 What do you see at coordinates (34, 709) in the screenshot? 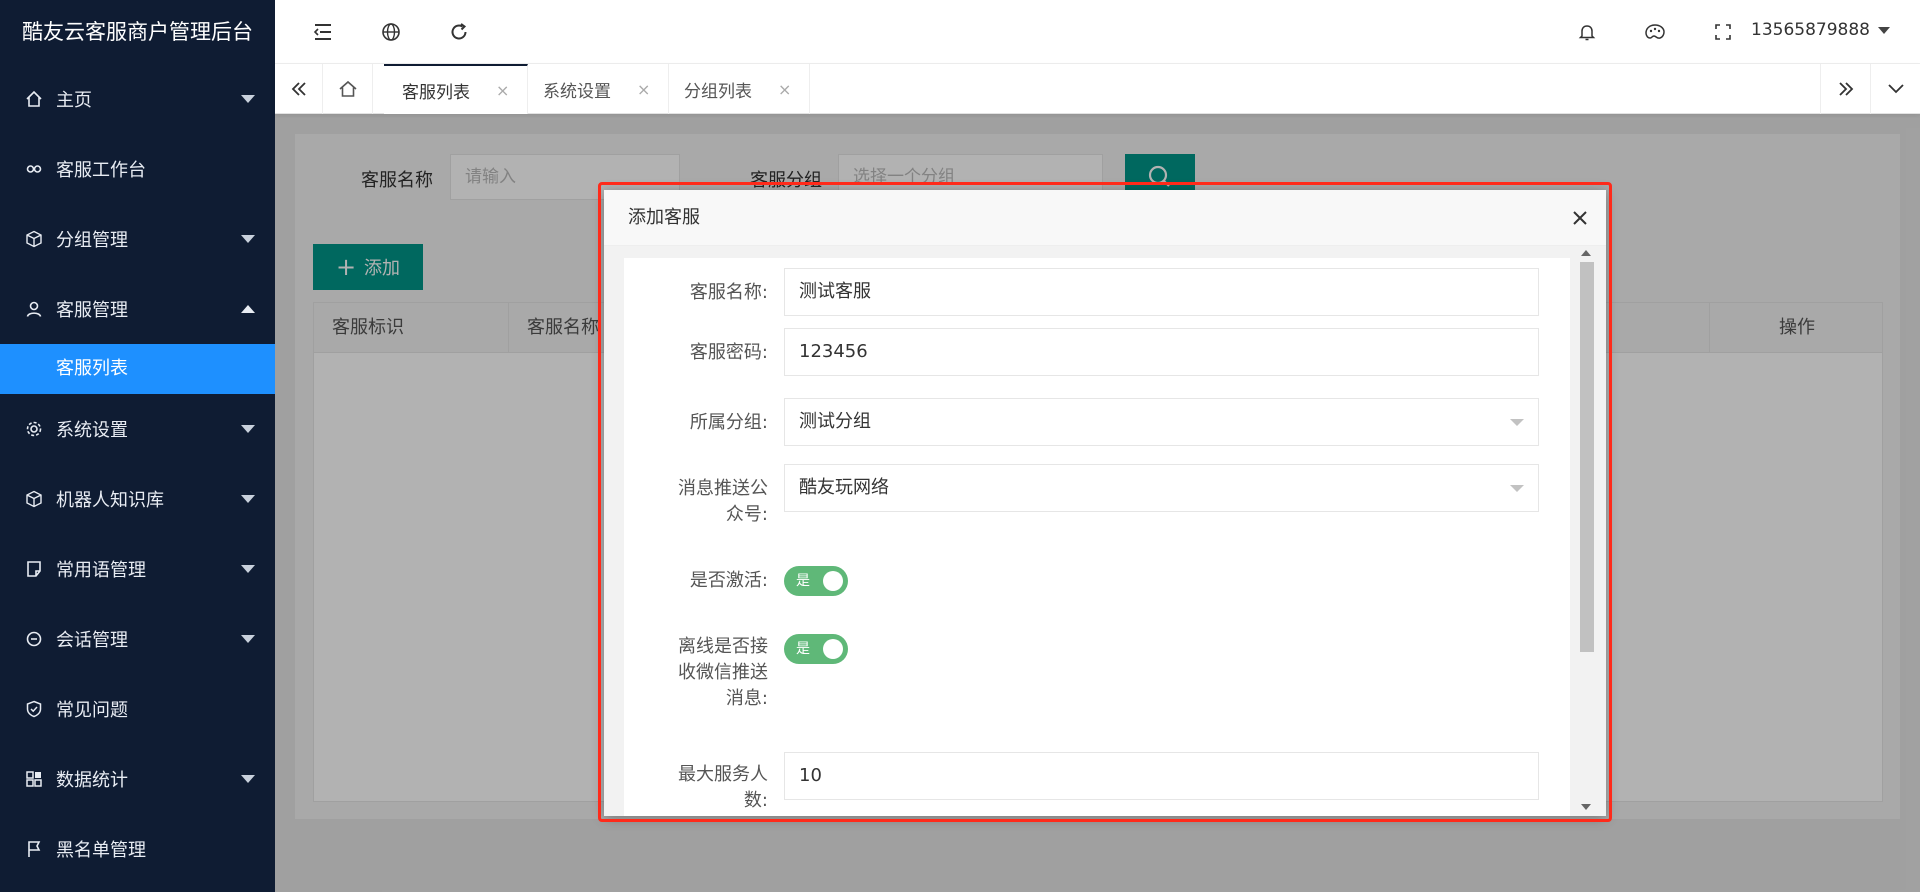
I see `shield-icon` at bounding box center [34, 709].